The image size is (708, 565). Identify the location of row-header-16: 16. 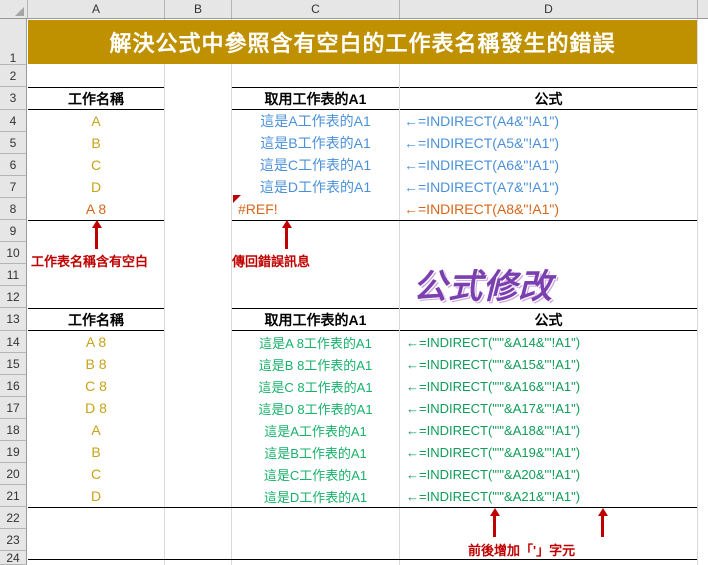
(13, 386).